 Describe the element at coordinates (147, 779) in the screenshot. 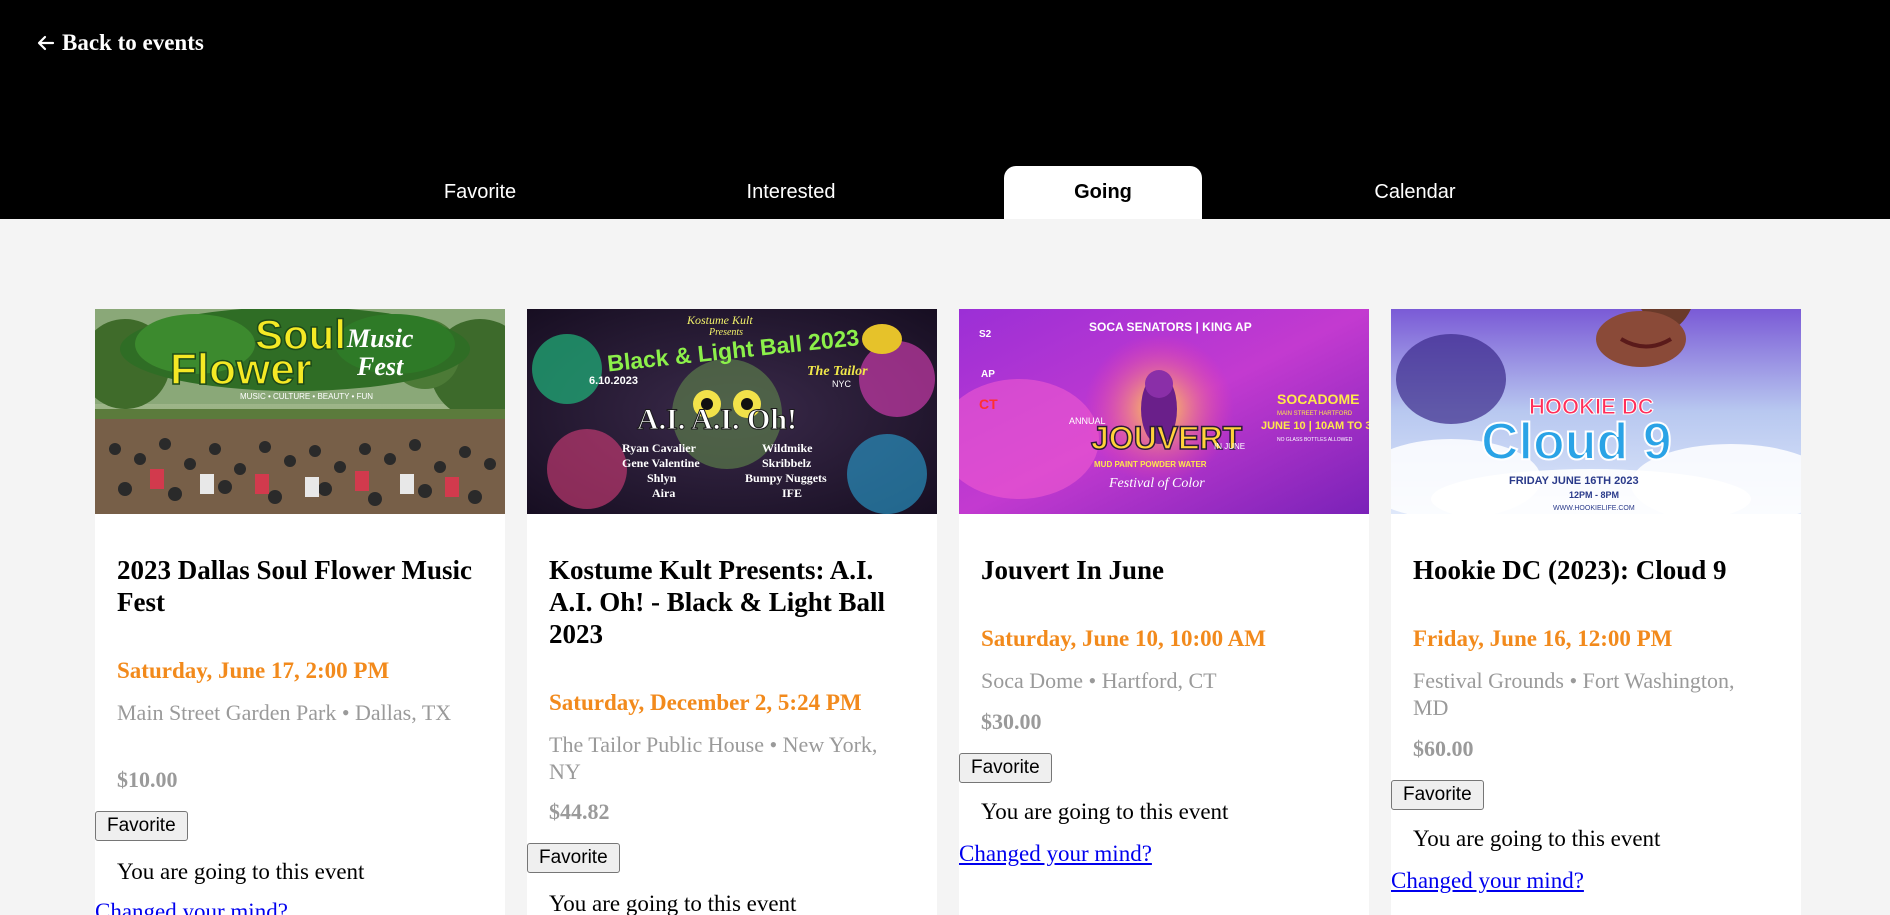

I see `event-price: $10.00` at that location.